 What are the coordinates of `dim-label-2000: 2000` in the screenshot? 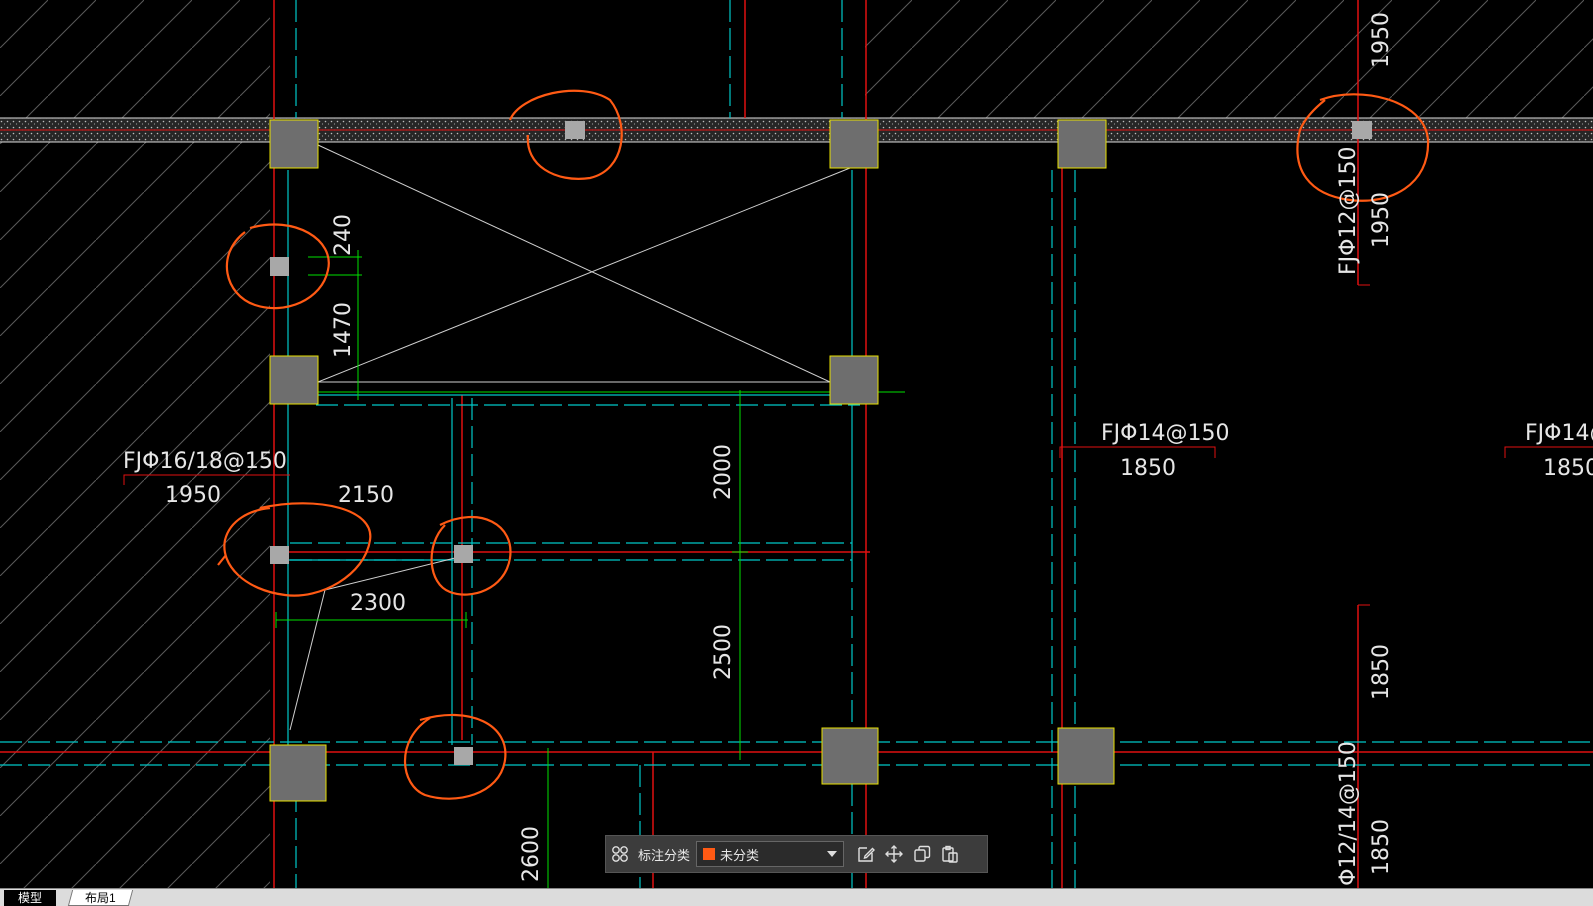 It's located at (723, 472).